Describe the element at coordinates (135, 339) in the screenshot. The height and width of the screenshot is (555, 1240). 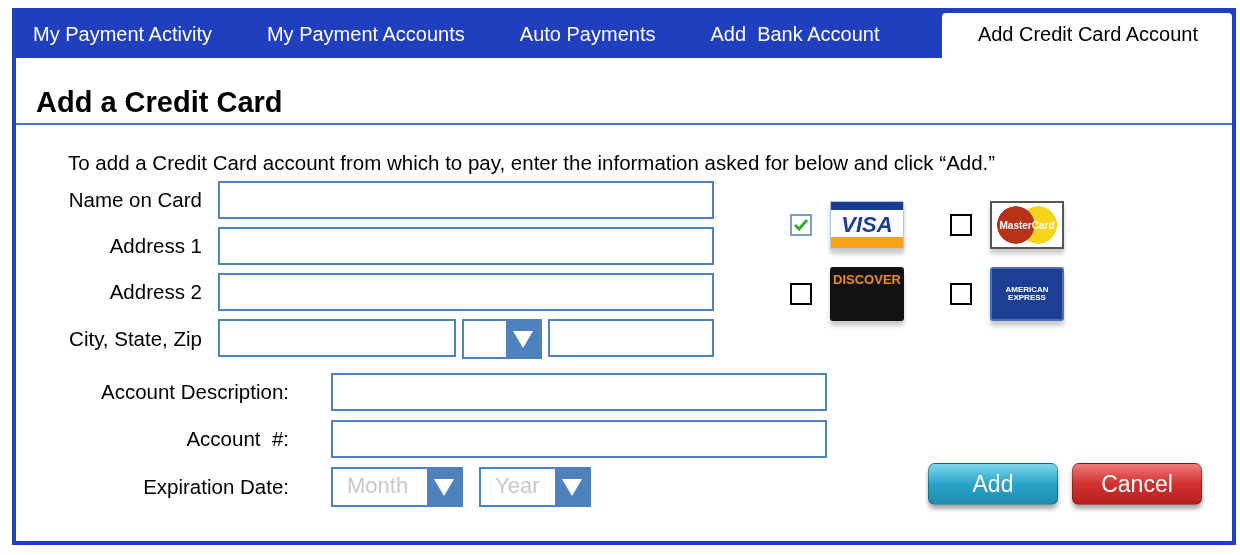
I see `field-label: City, State, Zip` at that location.